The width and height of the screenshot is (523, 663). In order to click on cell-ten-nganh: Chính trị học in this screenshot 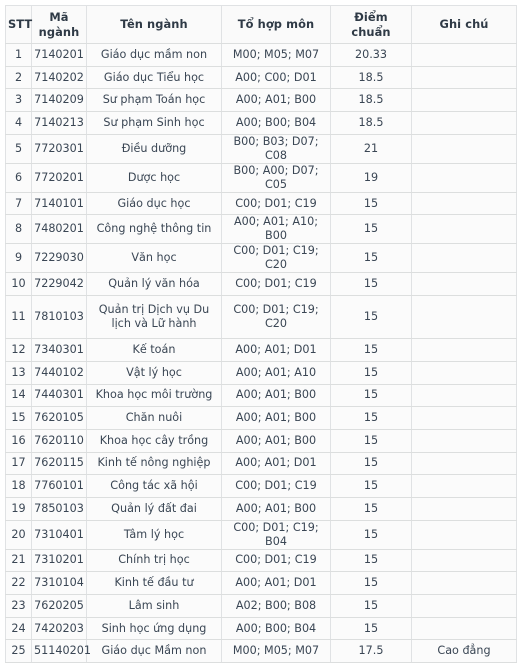, I will do `click(154, 561)`.